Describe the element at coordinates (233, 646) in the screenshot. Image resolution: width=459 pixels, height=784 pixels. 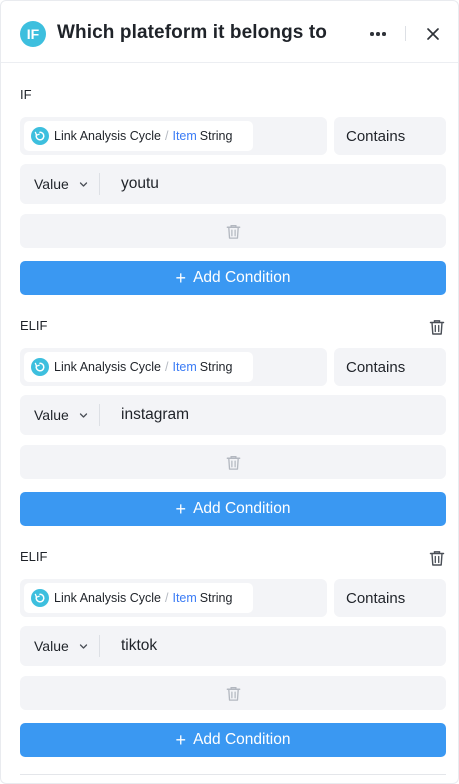
I see `value-row: Value tiktok` at that location.